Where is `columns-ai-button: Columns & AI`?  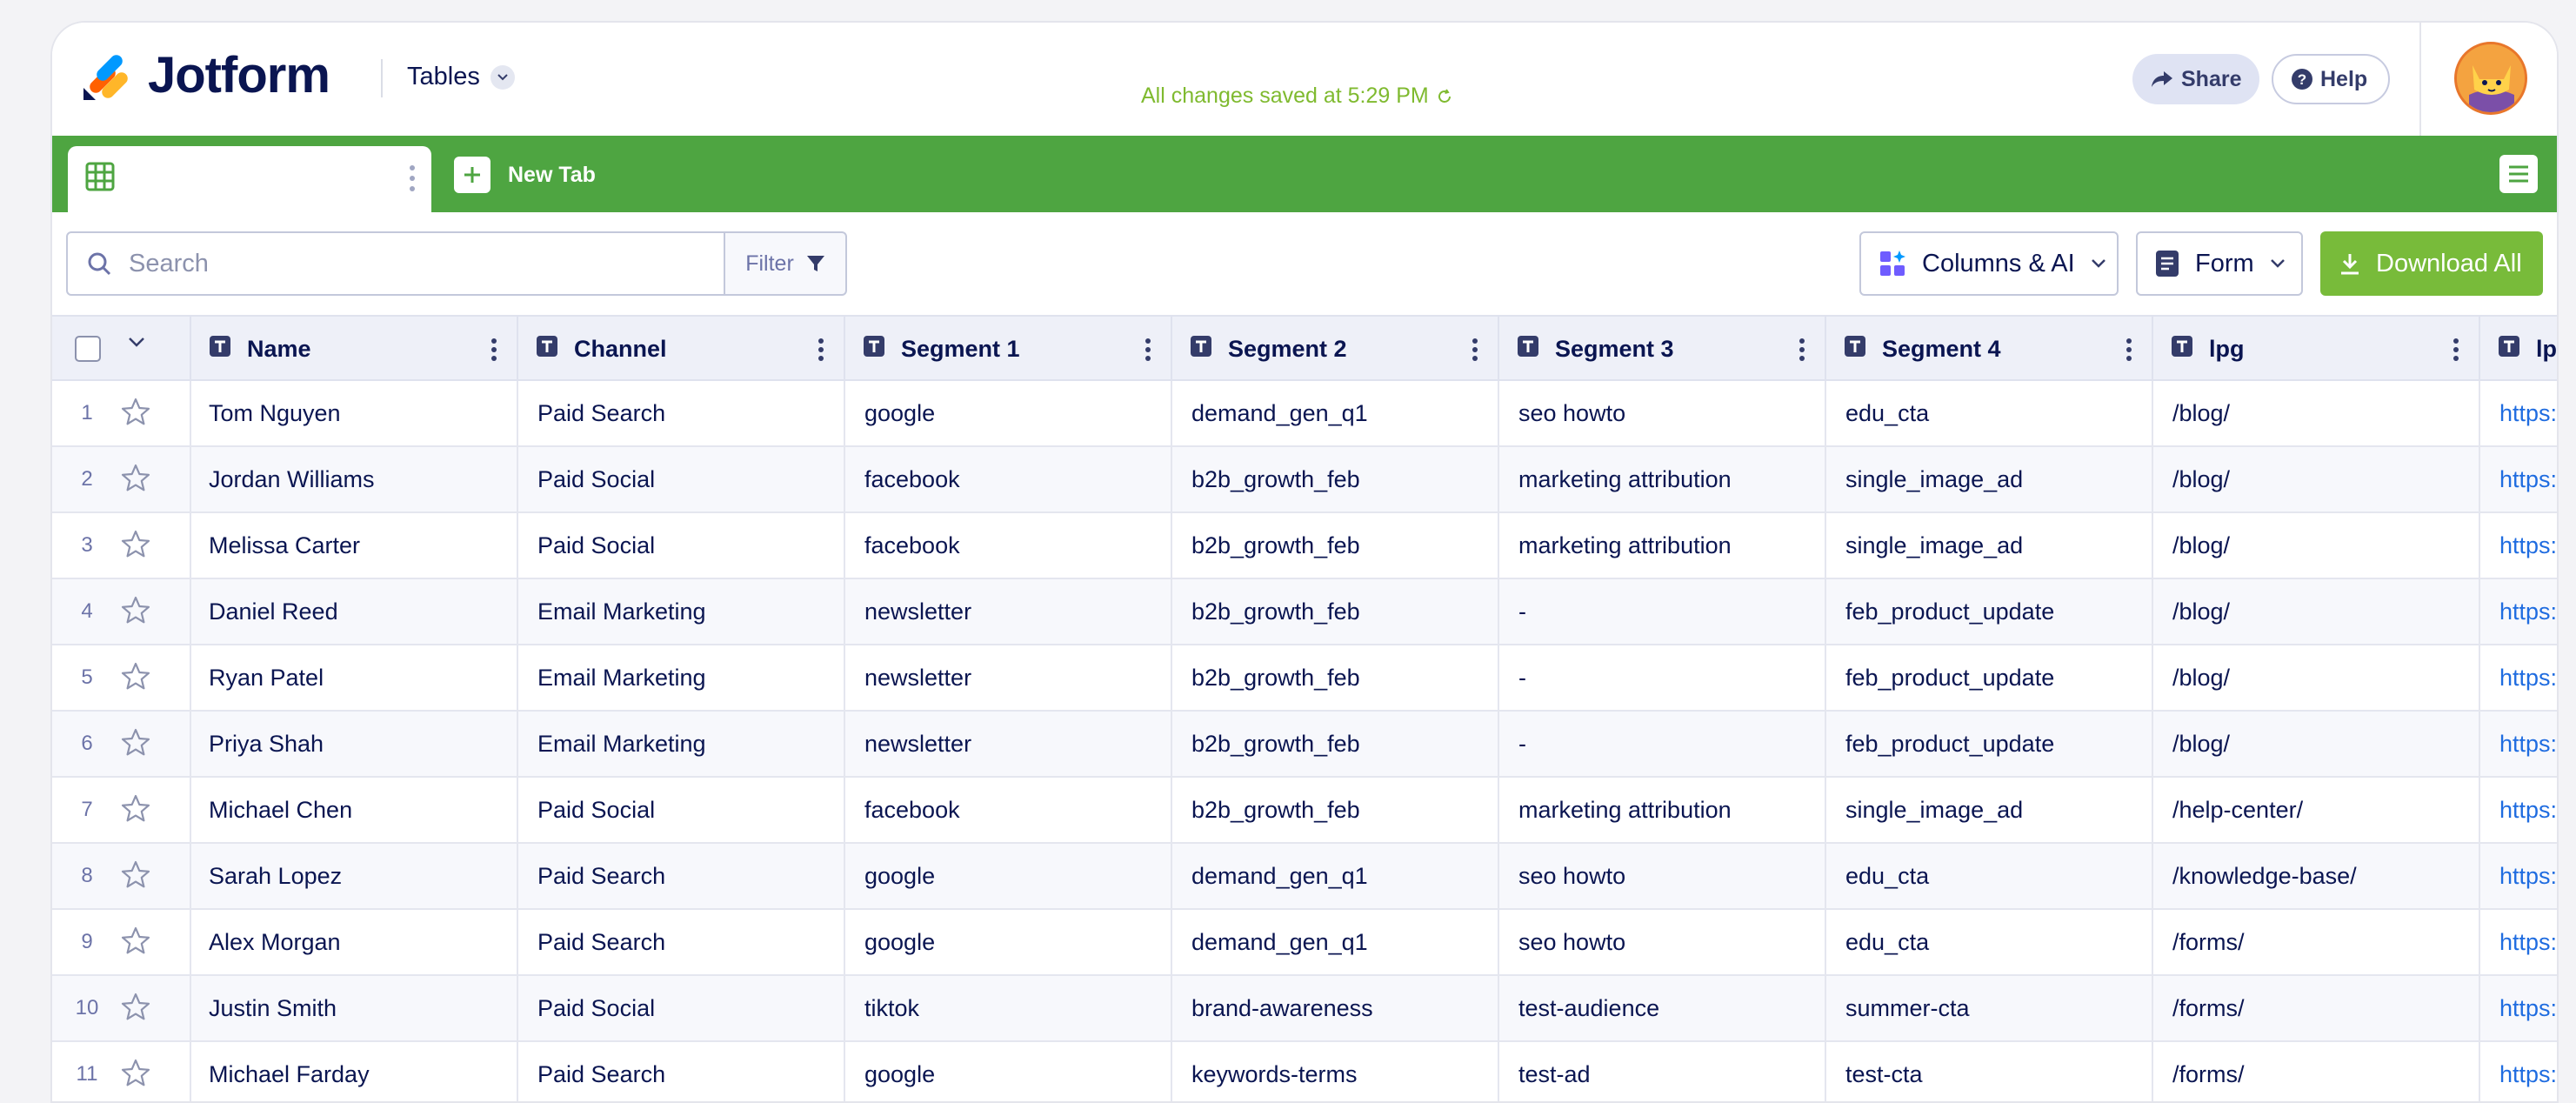
columns-ai-button: Columns & AI is located at coordinates (1989, 264).